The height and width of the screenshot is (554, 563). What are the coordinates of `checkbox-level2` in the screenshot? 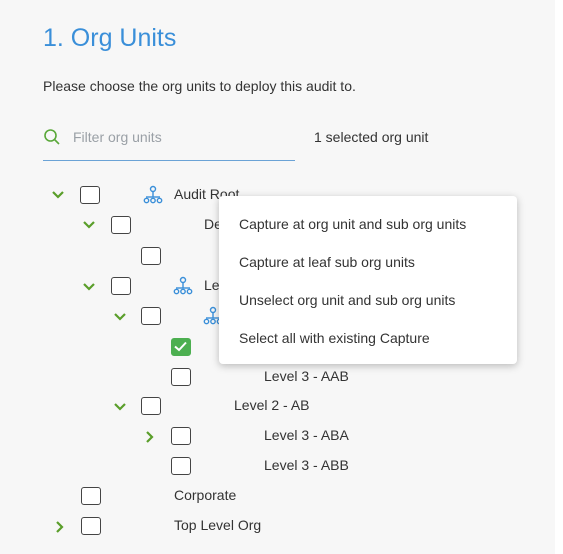 It's located at (151, 316).